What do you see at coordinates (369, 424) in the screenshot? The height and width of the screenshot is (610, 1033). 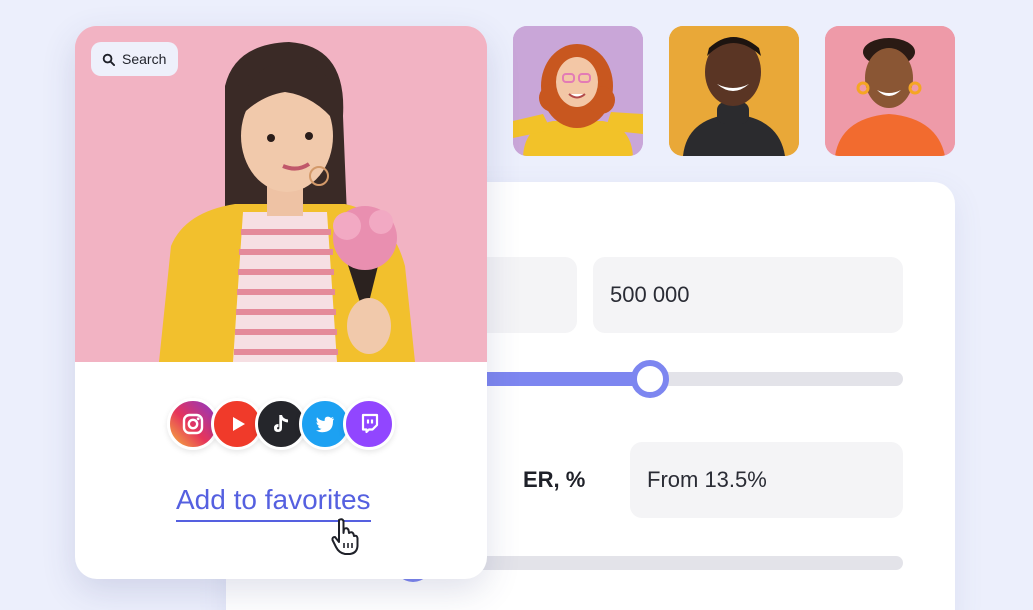 I see `twitch-icon` at bounding box center [369, 424].